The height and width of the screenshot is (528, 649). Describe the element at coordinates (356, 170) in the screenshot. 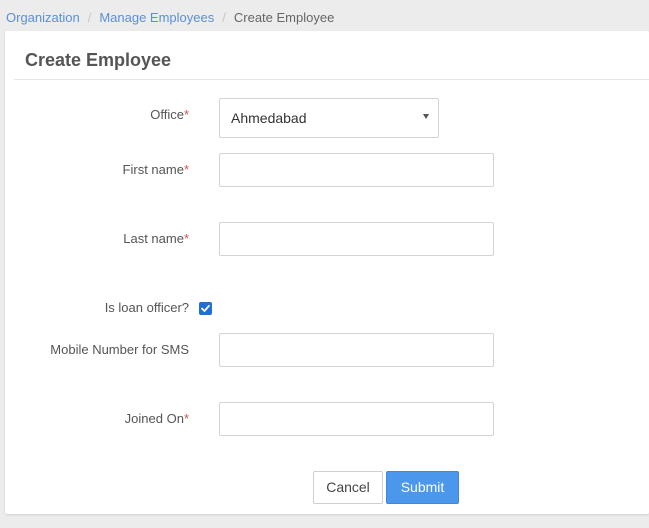

I see `first-name-input` at that location.